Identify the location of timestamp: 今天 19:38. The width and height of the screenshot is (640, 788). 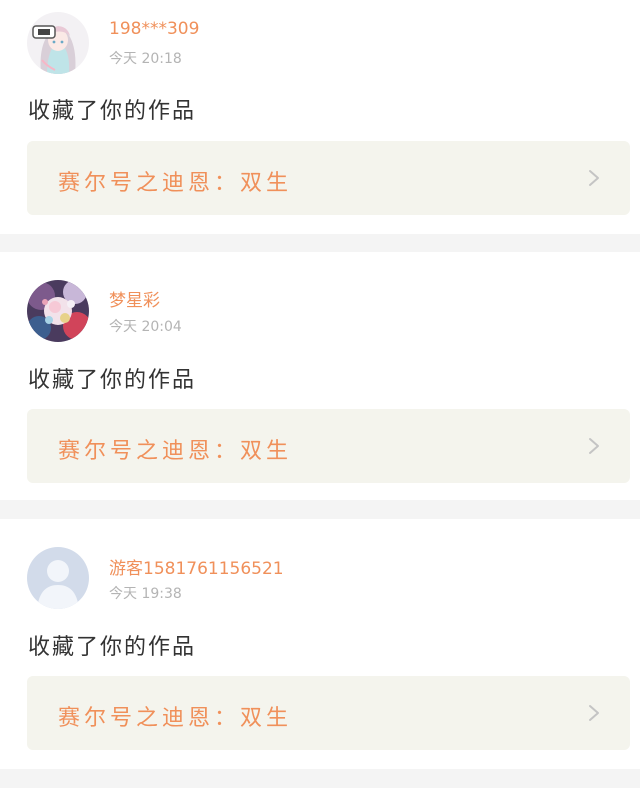
(145, 594).